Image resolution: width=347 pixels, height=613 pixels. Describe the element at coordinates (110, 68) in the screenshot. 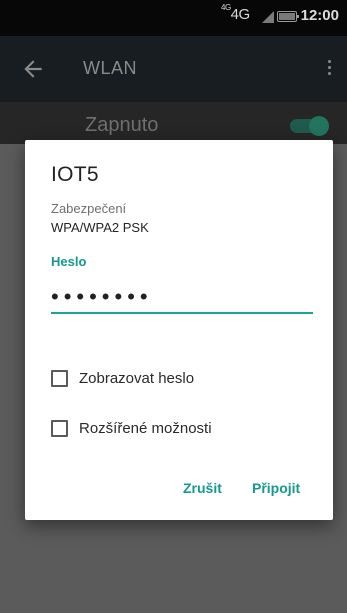

I see `page-title: WLAN` at that location.